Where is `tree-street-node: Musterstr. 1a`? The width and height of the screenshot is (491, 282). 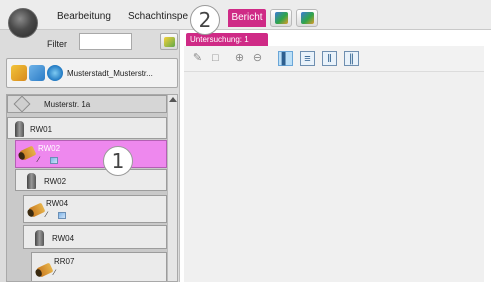 tree-street-node: Musterstr. 1a is located at coordinates (87, 104).